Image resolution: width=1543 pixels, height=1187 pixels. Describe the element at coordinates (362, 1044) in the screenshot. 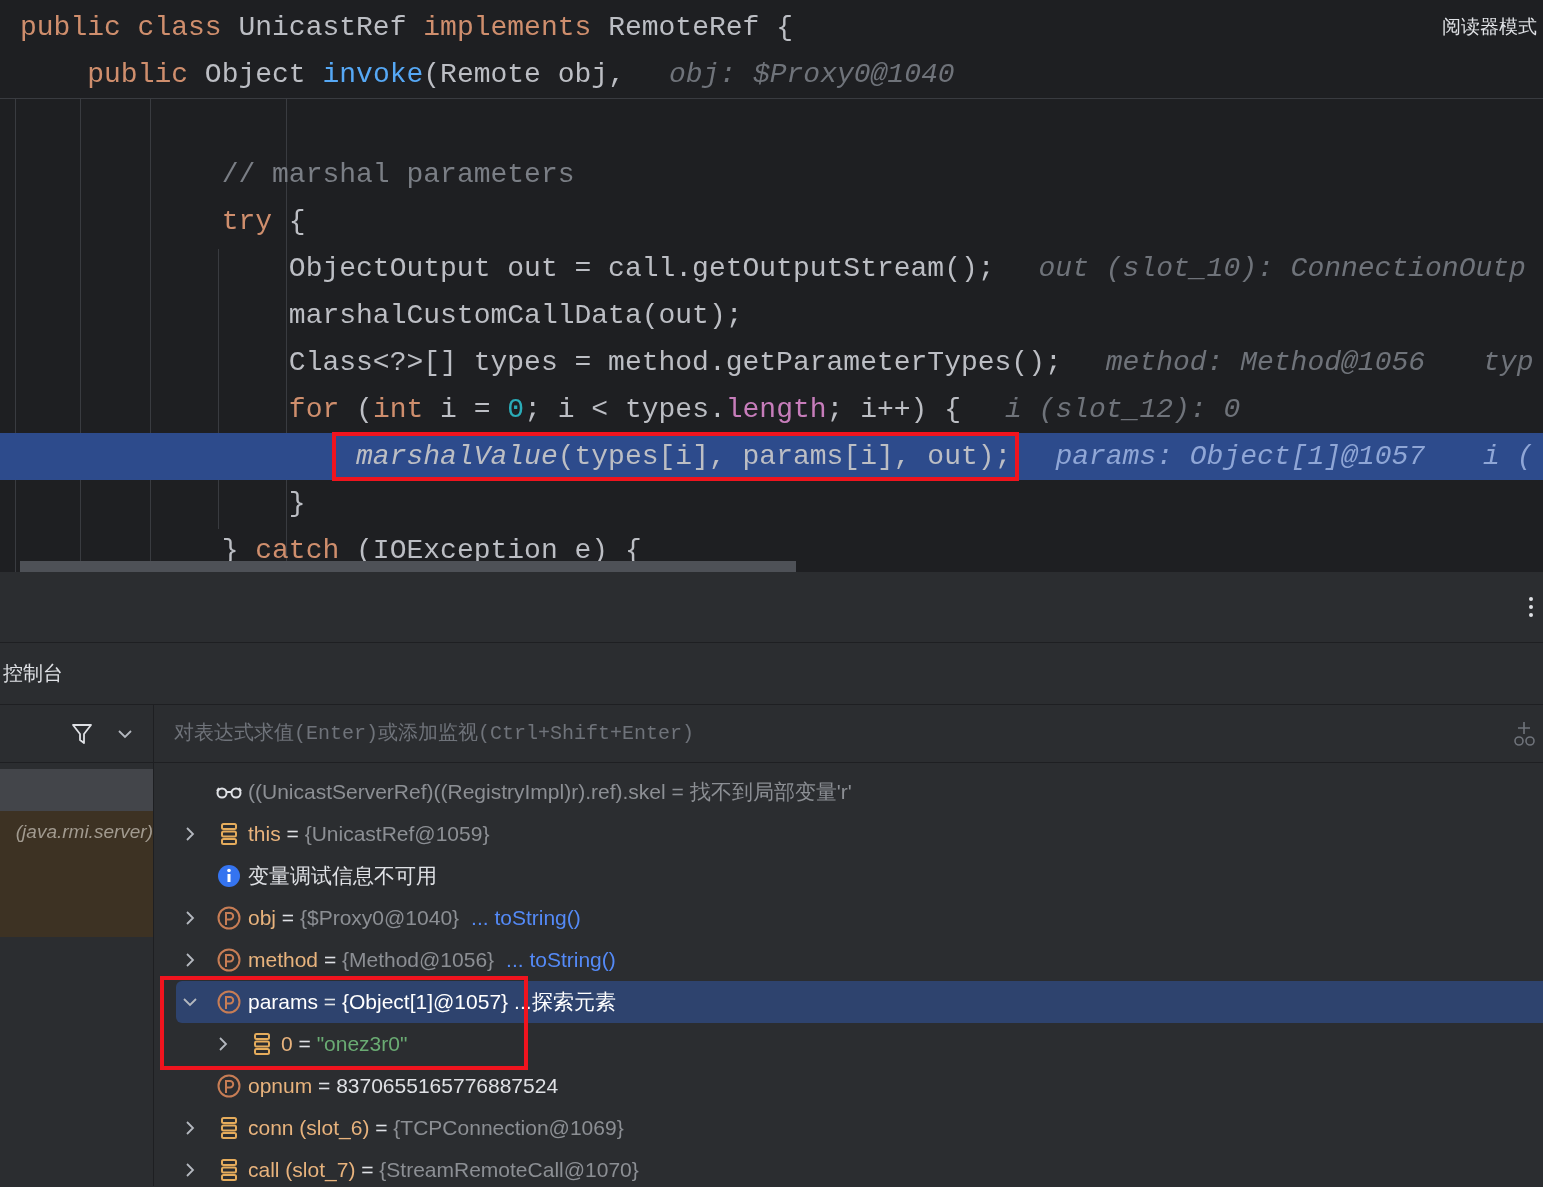

I see `variable-value: "onez3r0"` at that location.